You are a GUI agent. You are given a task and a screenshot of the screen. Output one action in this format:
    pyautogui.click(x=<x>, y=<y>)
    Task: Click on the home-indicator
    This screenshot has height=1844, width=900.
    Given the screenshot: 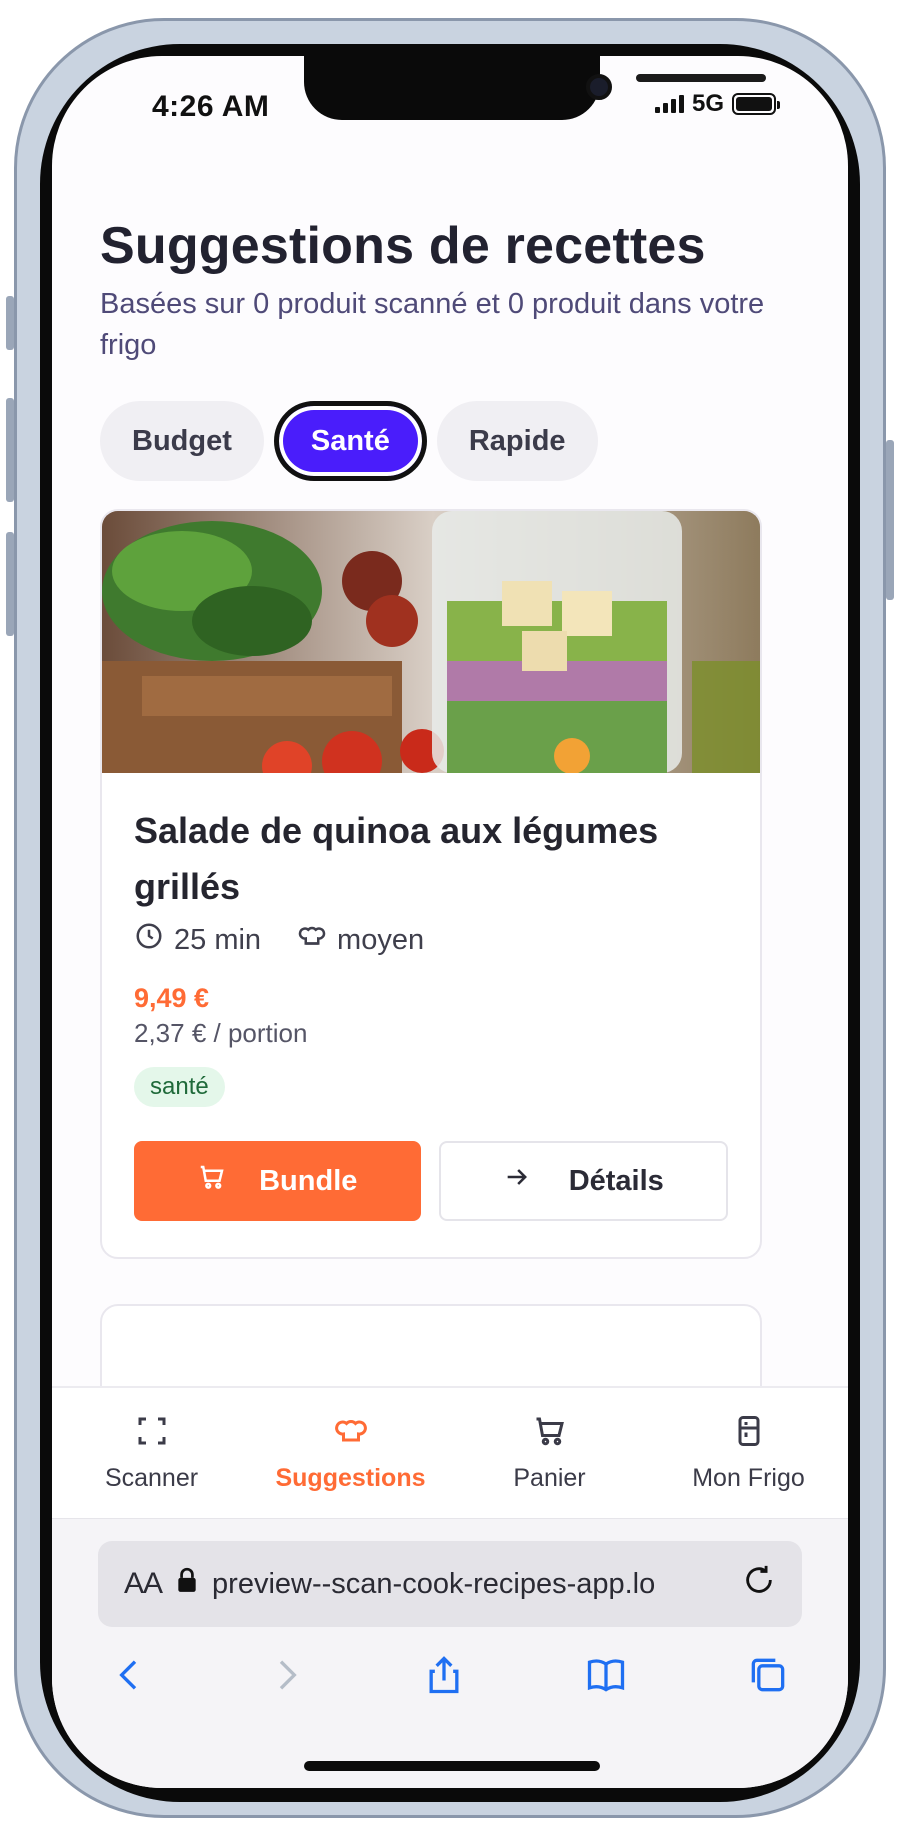 What is the action you would take?
    pyautogui.click(x=452, y=1766)
    